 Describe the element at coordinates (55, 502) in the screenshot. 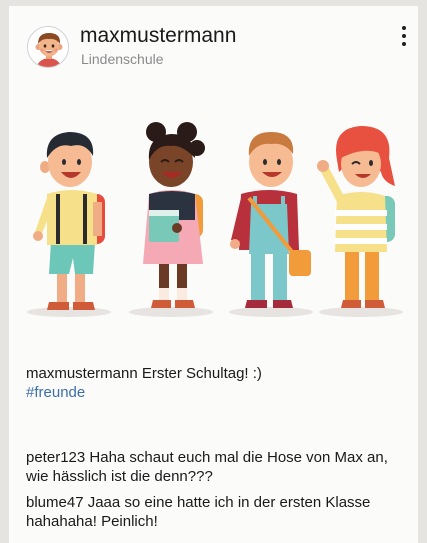

I see `comment-username: blume47` at that location.